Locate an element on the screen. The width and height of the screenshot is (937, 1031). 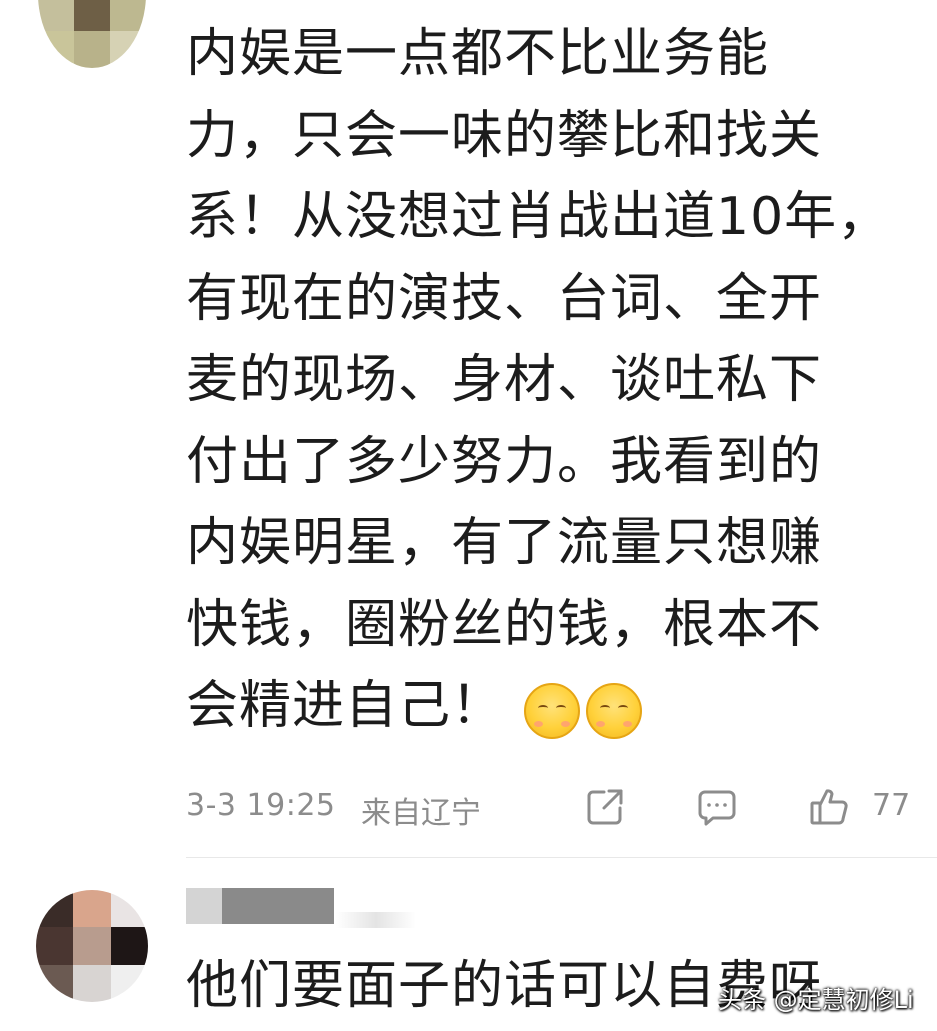
comment-divider is located at coordinates (561, 857).